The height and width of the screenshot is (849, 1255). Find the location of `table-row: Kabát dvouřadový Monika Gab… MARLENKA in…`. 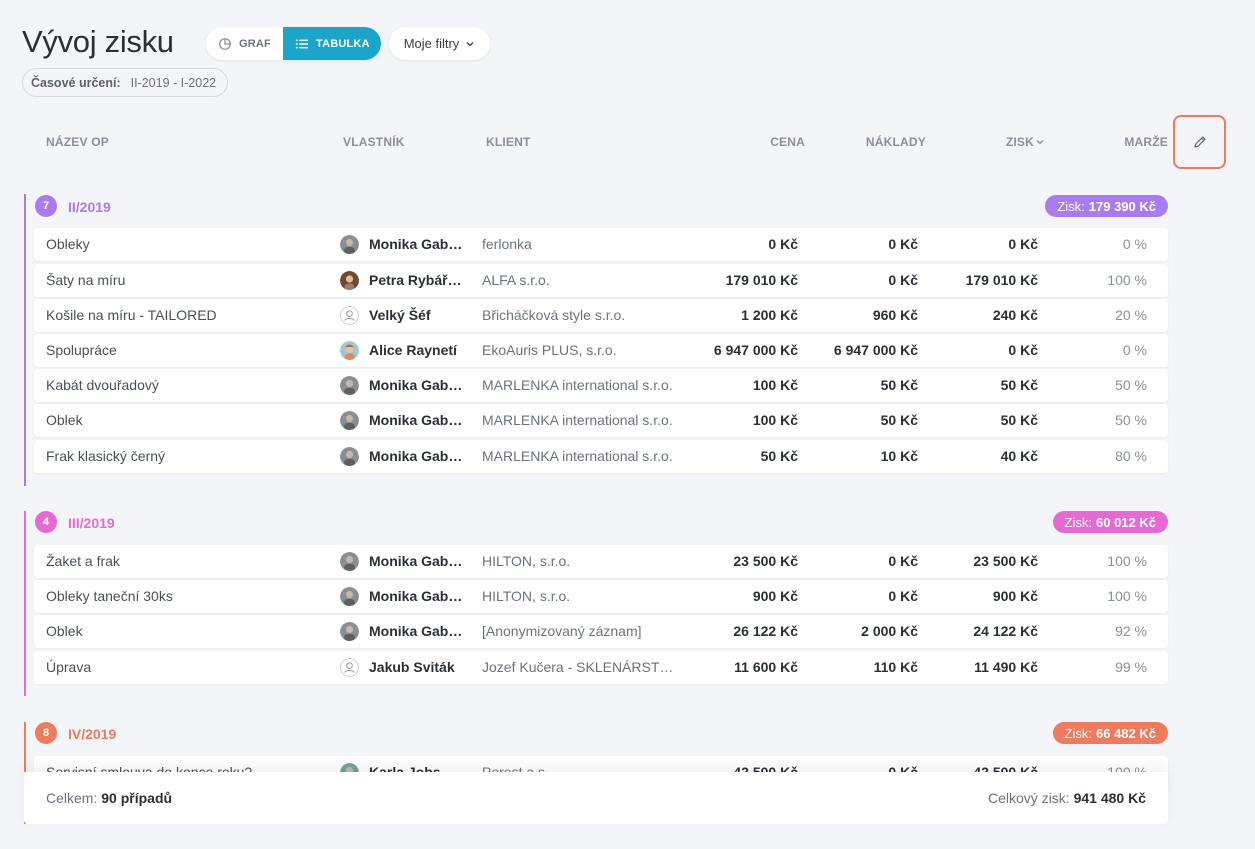

table-row: Kabát dvouřadový Monika Gab… MARLENKA in… is located at coordinates (601, 385).